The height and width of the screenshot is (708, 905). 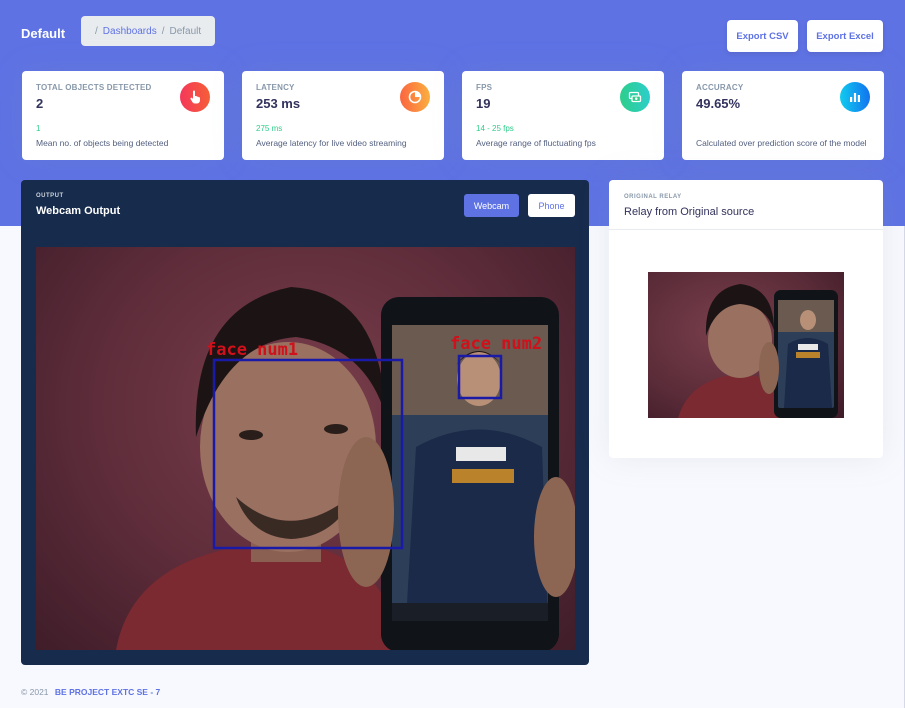 I want to click on detection-label: face num2, so click(x=496, y=344).